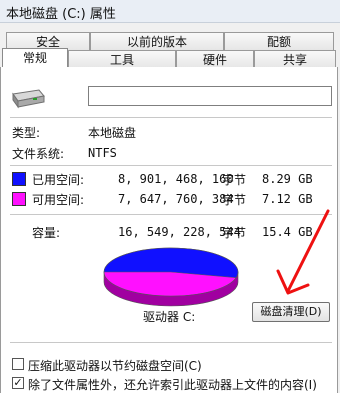  Describe the element at coordinates (234, 233) in the screenshot. I see `capacity-unit: 字节` at that location.